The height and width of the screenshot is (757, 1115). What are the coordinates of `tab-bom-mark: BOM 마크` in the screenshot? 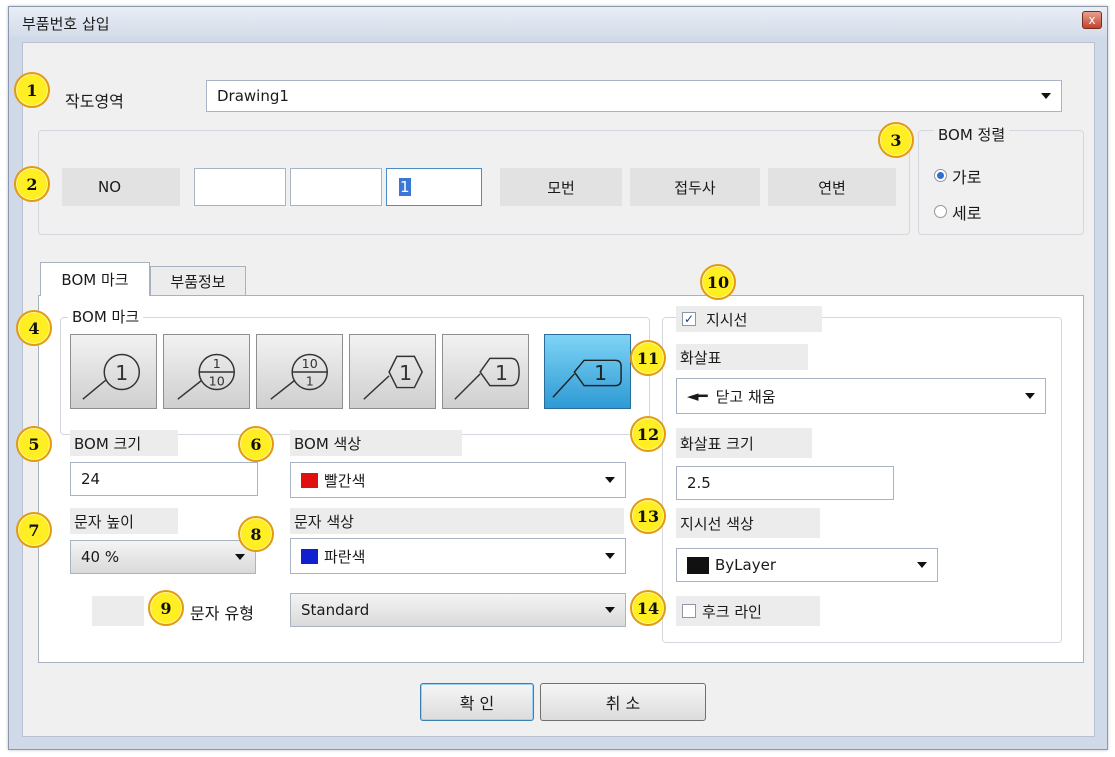 It's located at (95, 279).